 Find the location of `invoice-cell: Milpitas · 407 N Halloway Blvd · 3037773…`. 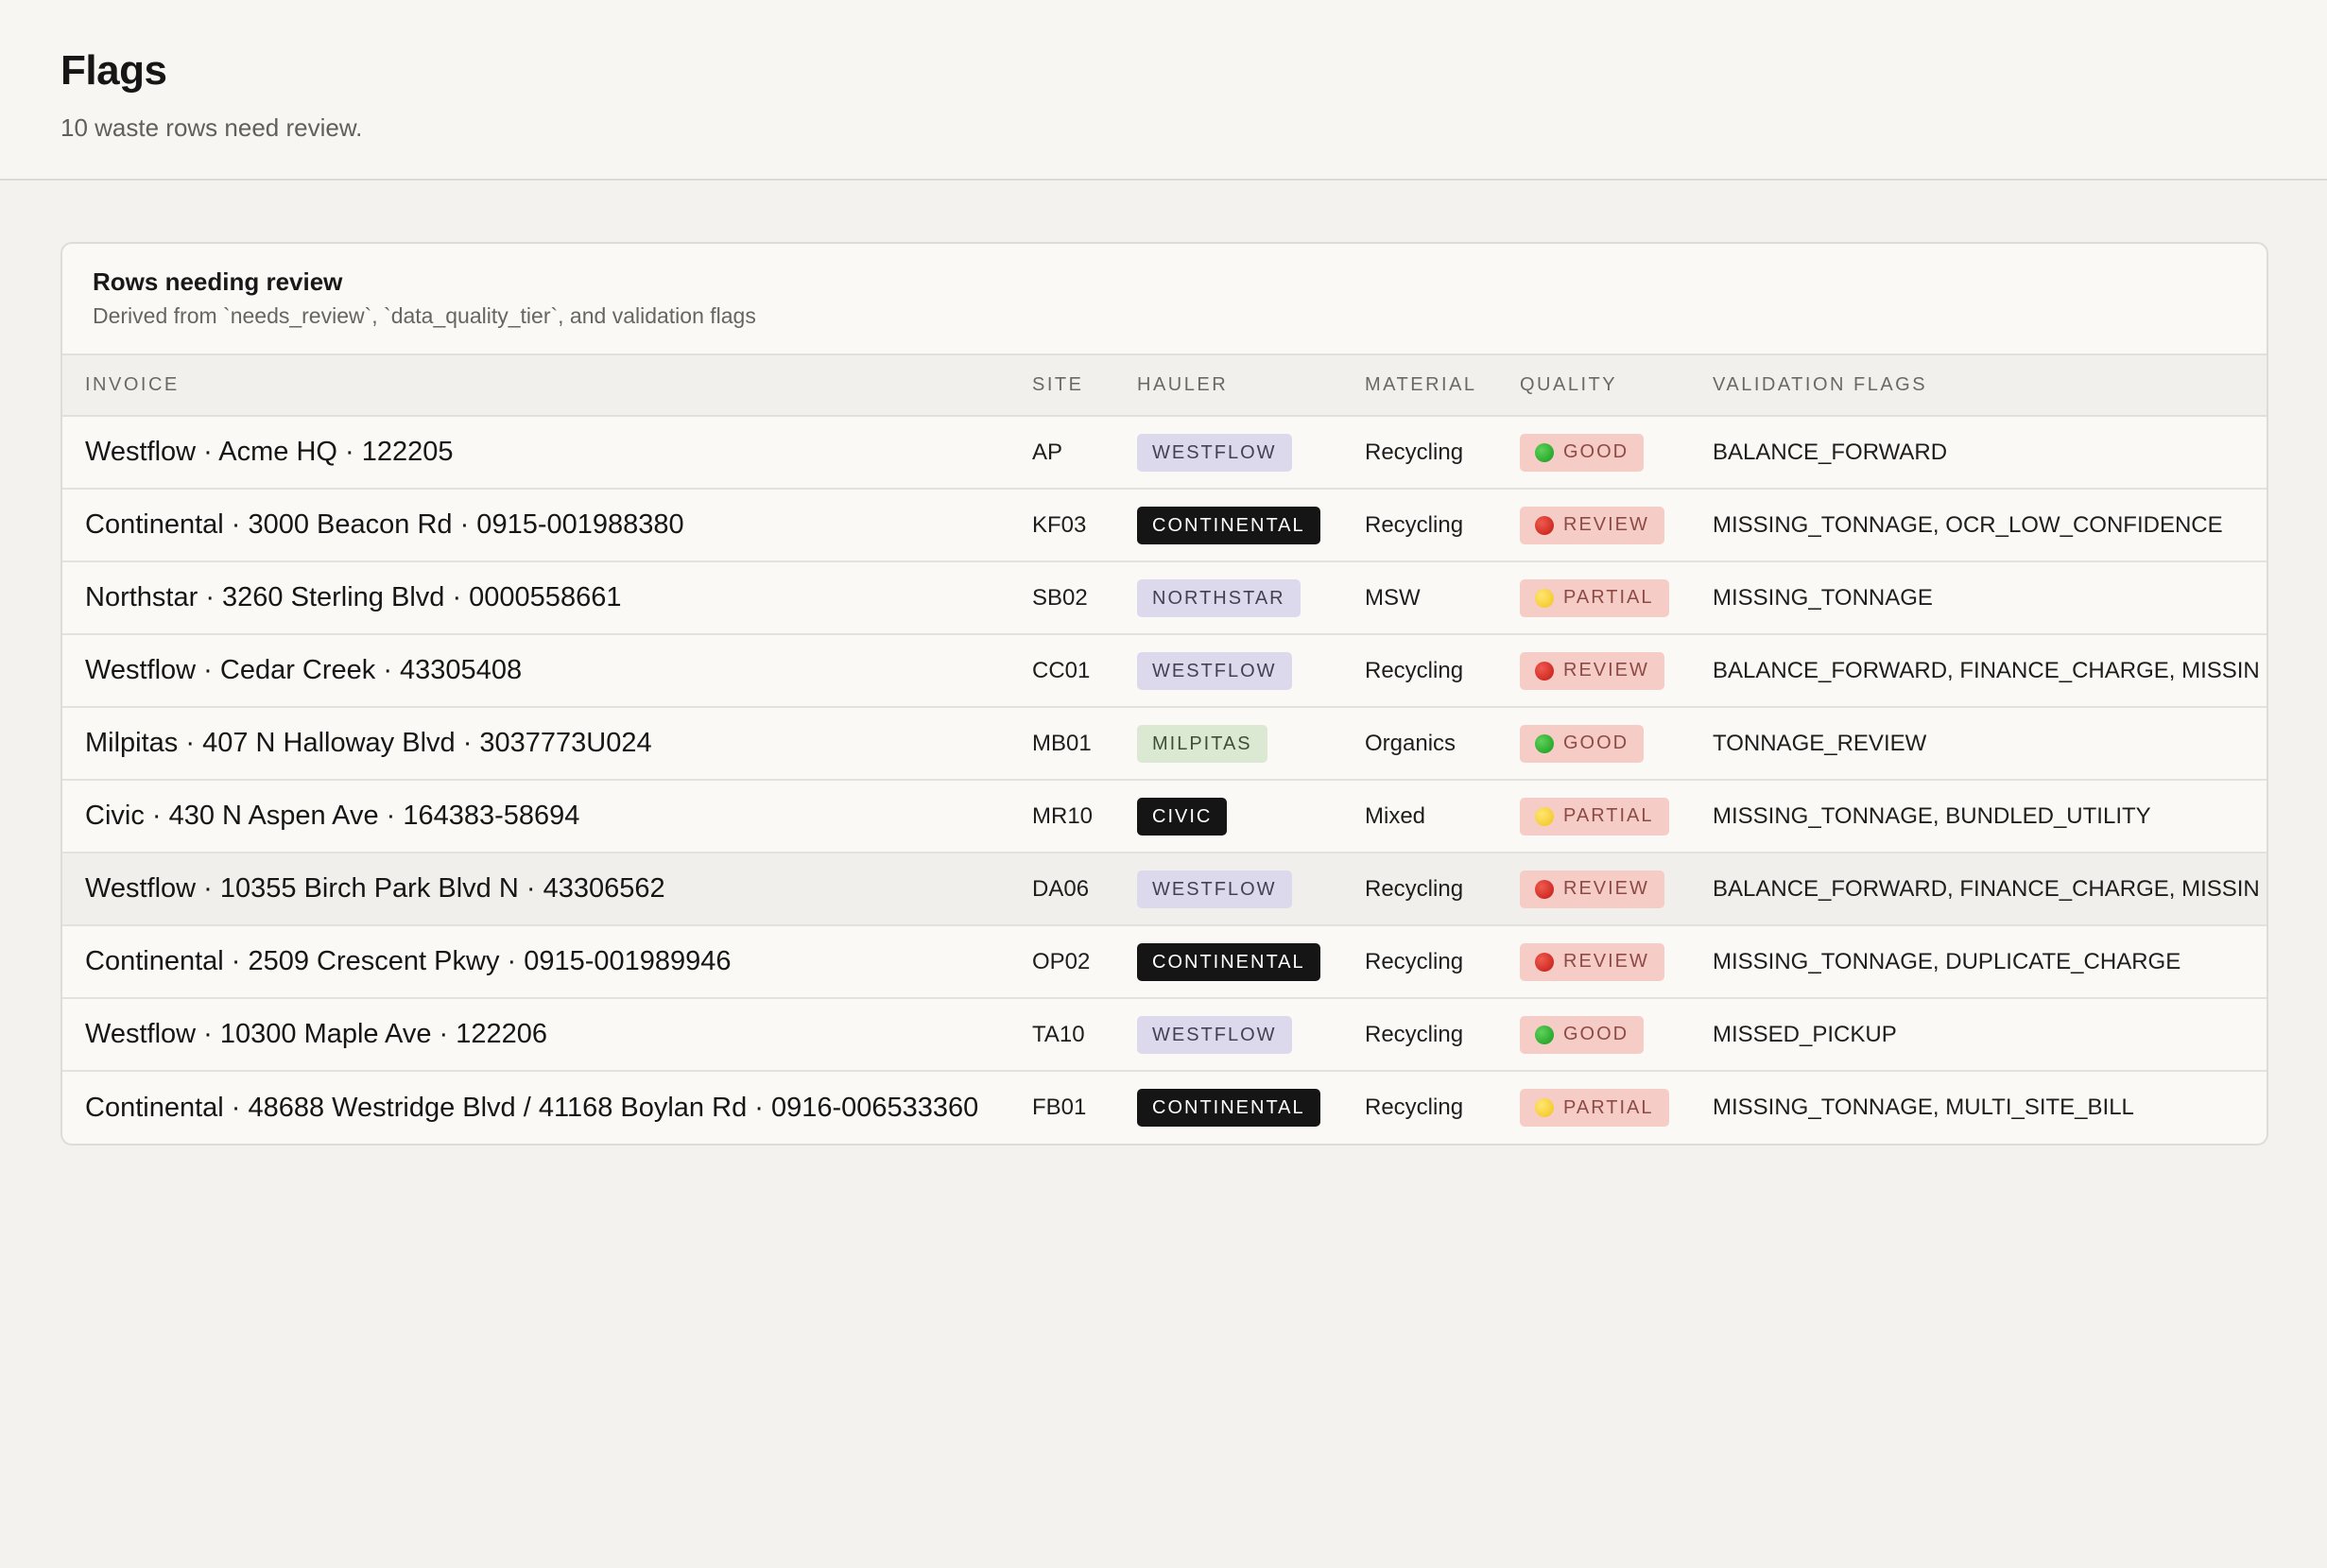

invoice-cell: Milpitas · 407 N Halloway Blvd · 3037773… is located at coordinates (535, 743).